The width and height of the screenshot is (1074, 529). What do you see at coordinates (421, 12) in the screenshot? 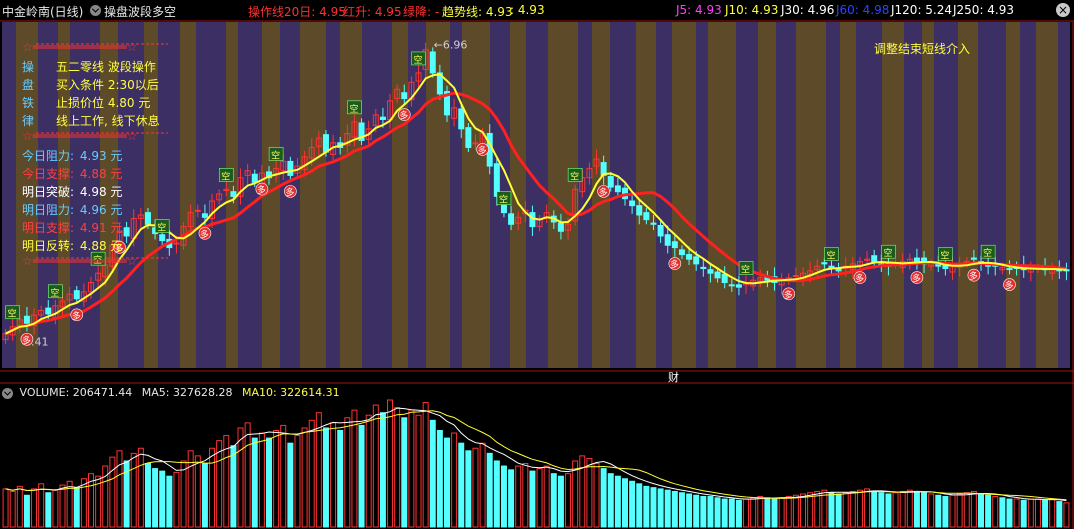
I see `green-down-value: 绿降: -` at bounding box center [421, 12].